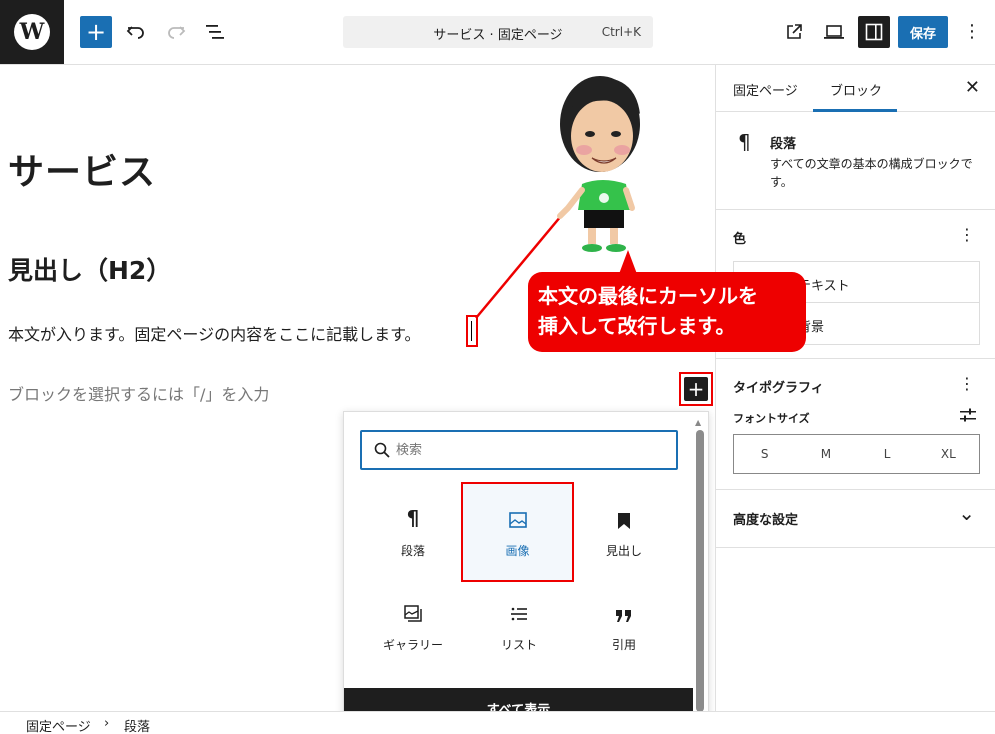  Describe the element at coordinates (96, 32) in the screenshot. I see `block-inserter-toggle-button: +` at that location.